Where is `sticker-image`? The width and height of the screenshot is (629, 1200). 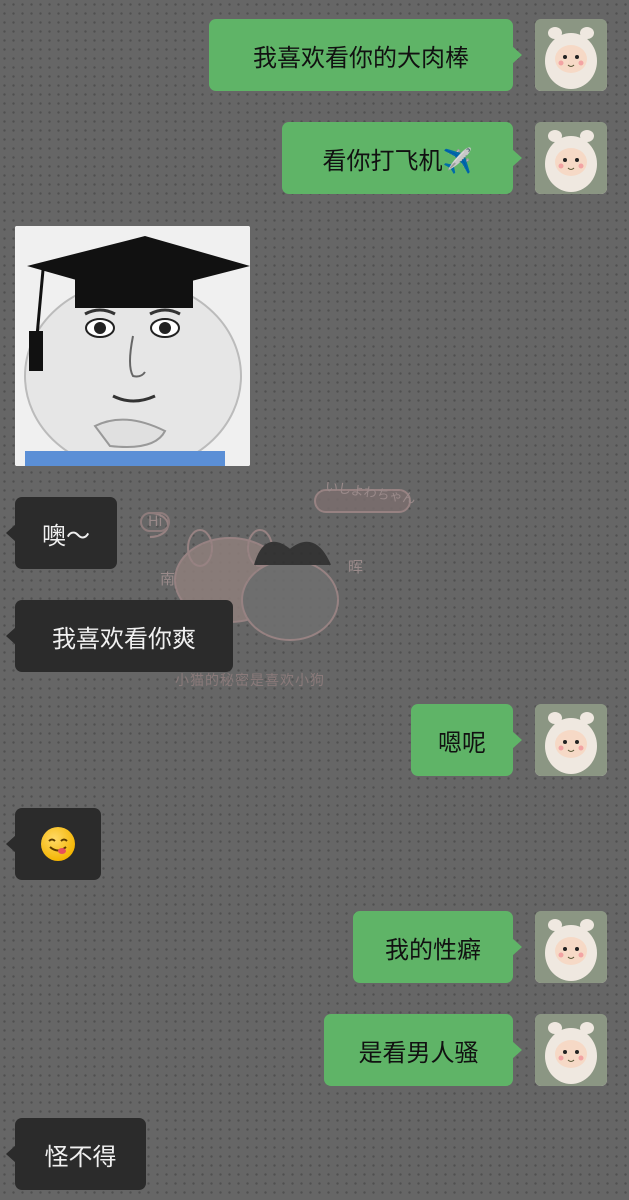 sticker-image is located at coordinates (132, 346).